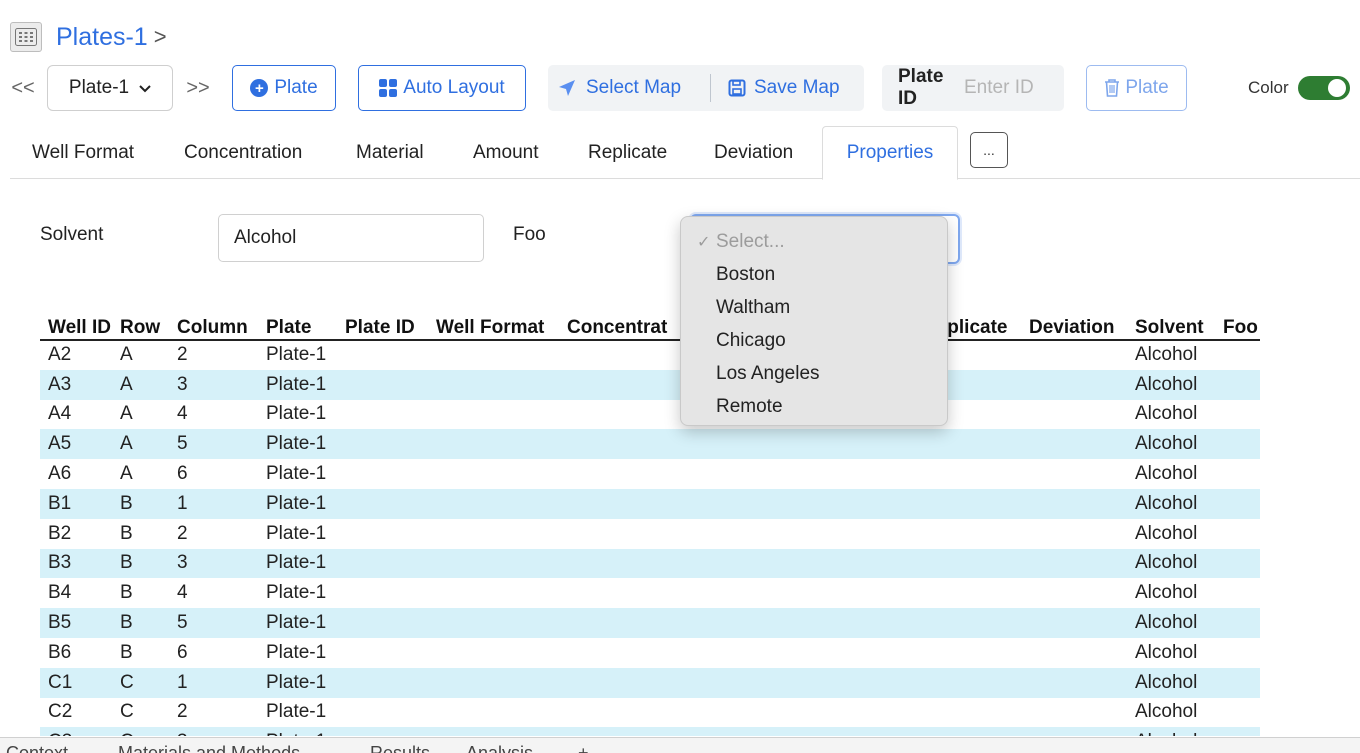 The width and height of the screenshot is (1360, 753). What do you see at coordinates (400, 748) in the screenshot?
I see `sheet-tab-results: Results` at bounding box center [400, 748].